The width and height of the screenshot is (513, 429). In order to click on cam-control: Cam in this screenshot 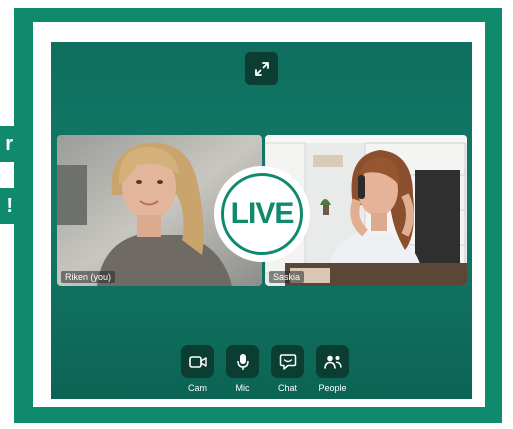, I will do `click(197, 369)`.